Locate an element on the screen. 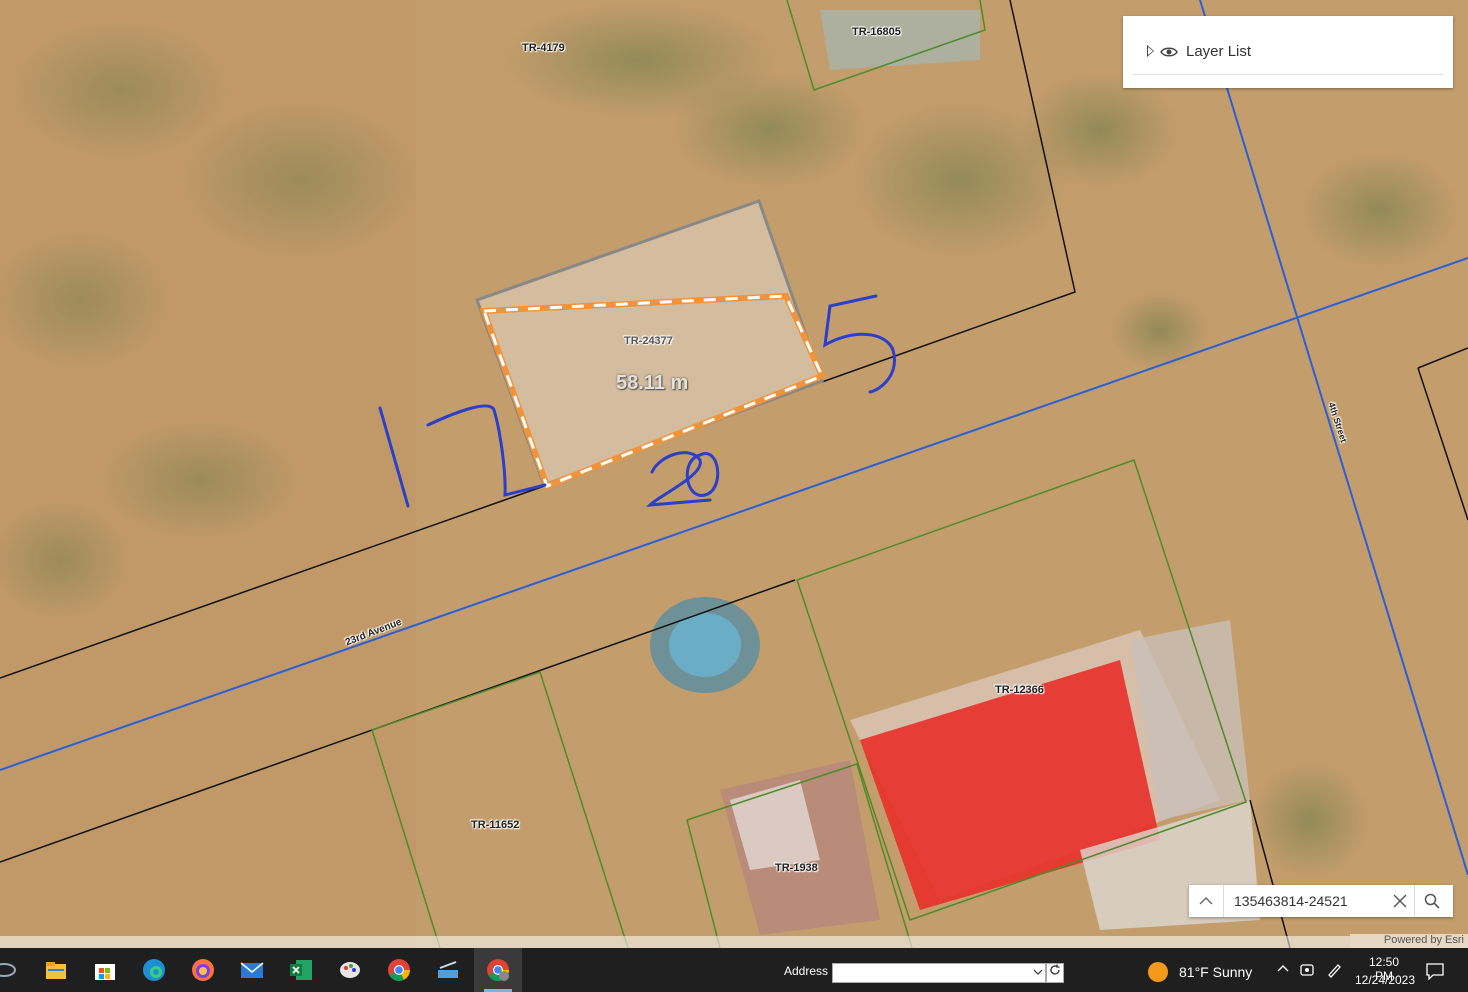 The image size is (1468, 992). parcel-label-tr16805: TR-16805 is located at coordinates (876, 32).